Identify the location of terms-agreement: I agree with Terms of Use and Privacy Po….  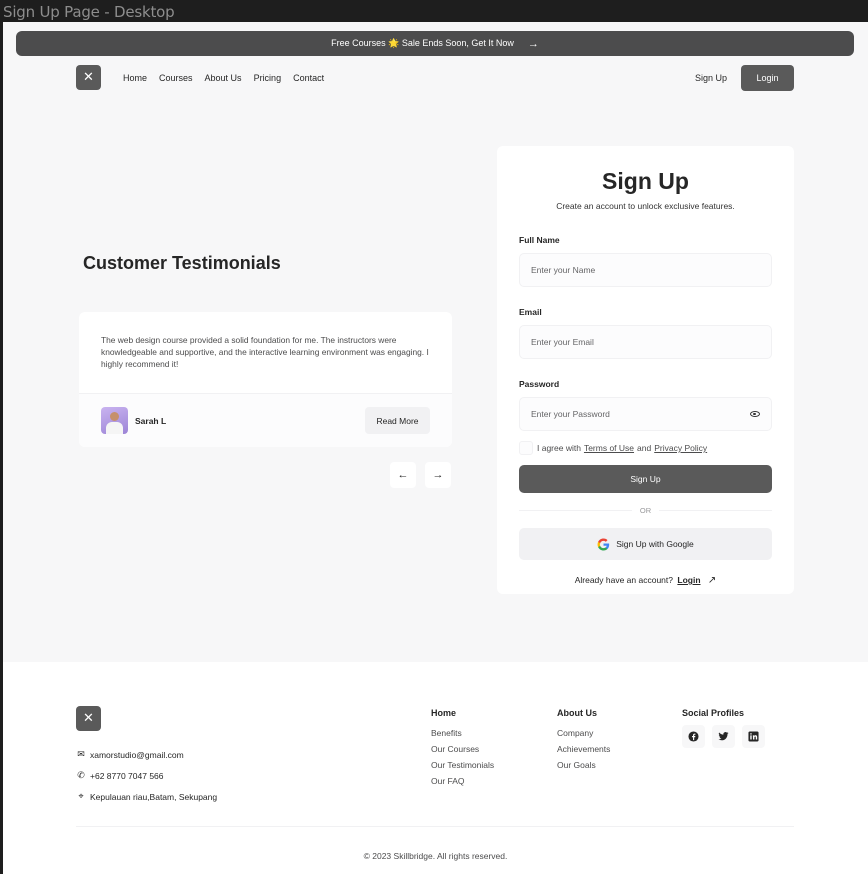
(645, 448).